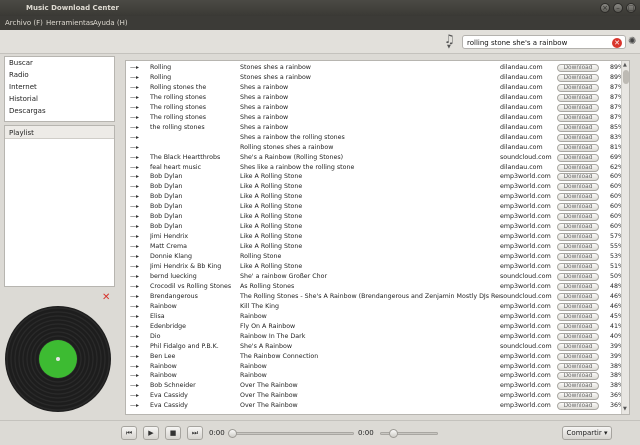 The width and height of the screenshot is (640, 445). I want to click on menu-archivo: Archivo (F), so click(24, 23).